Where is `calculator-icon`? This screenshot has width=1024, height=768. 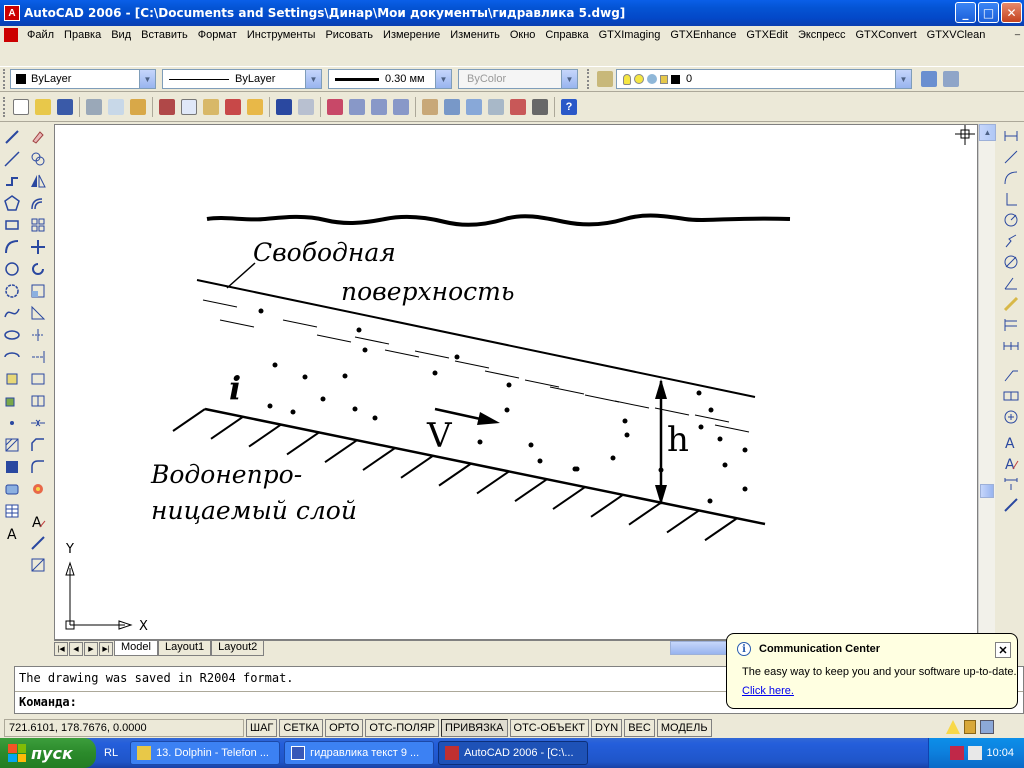
calculator-icon is located at coordinates (540, 106).